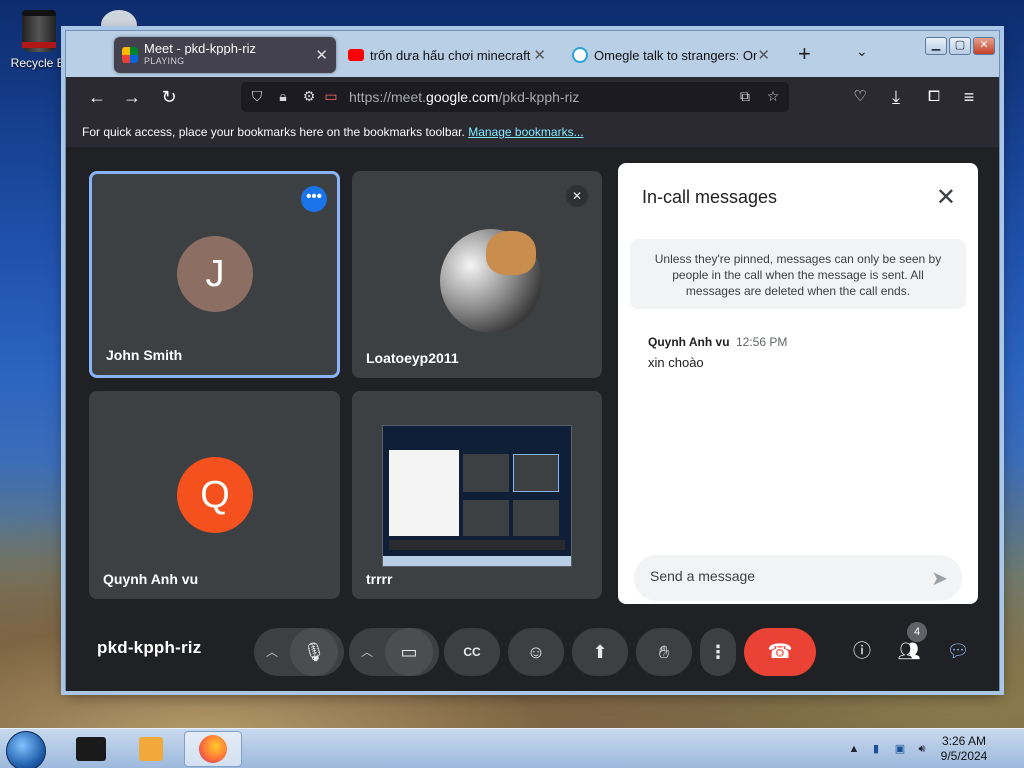 This screenshot has height=768, width=1024. What do you see at coordinates (144, 355) in the screenshot?
I see `participant-name: John Smith` at bounding box center [144, 355].